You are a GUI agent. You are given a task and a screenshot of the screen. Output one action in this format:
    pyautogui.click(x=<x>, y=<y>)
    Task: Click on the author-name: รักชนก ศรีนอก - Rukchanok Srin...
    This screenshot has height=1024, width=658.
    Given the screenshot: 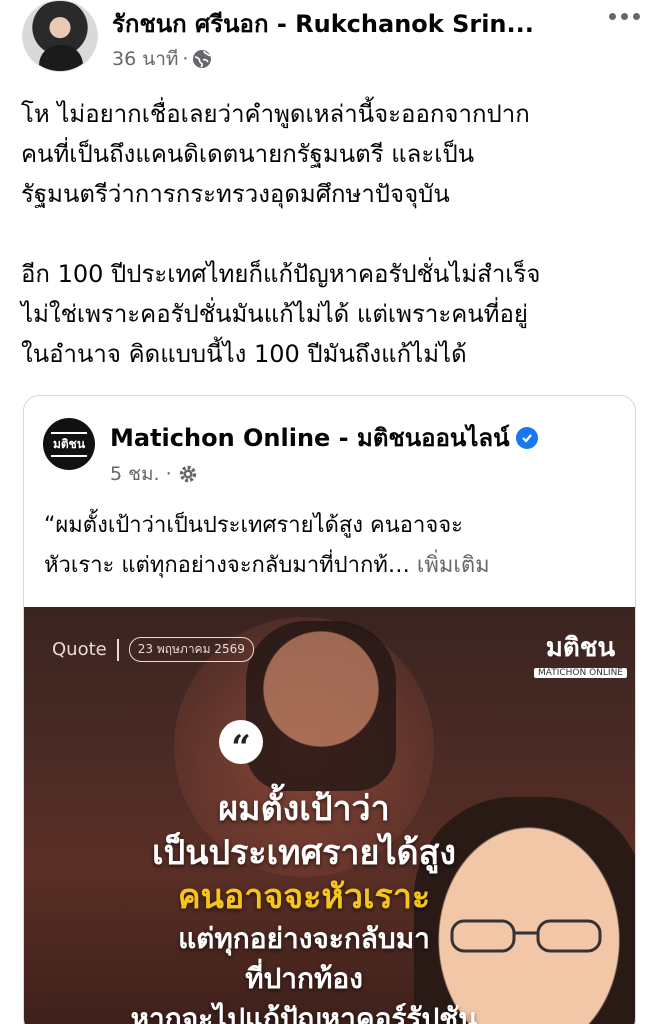 What is the action you would take?
    pyautogui.click(x=323, y=23)
    